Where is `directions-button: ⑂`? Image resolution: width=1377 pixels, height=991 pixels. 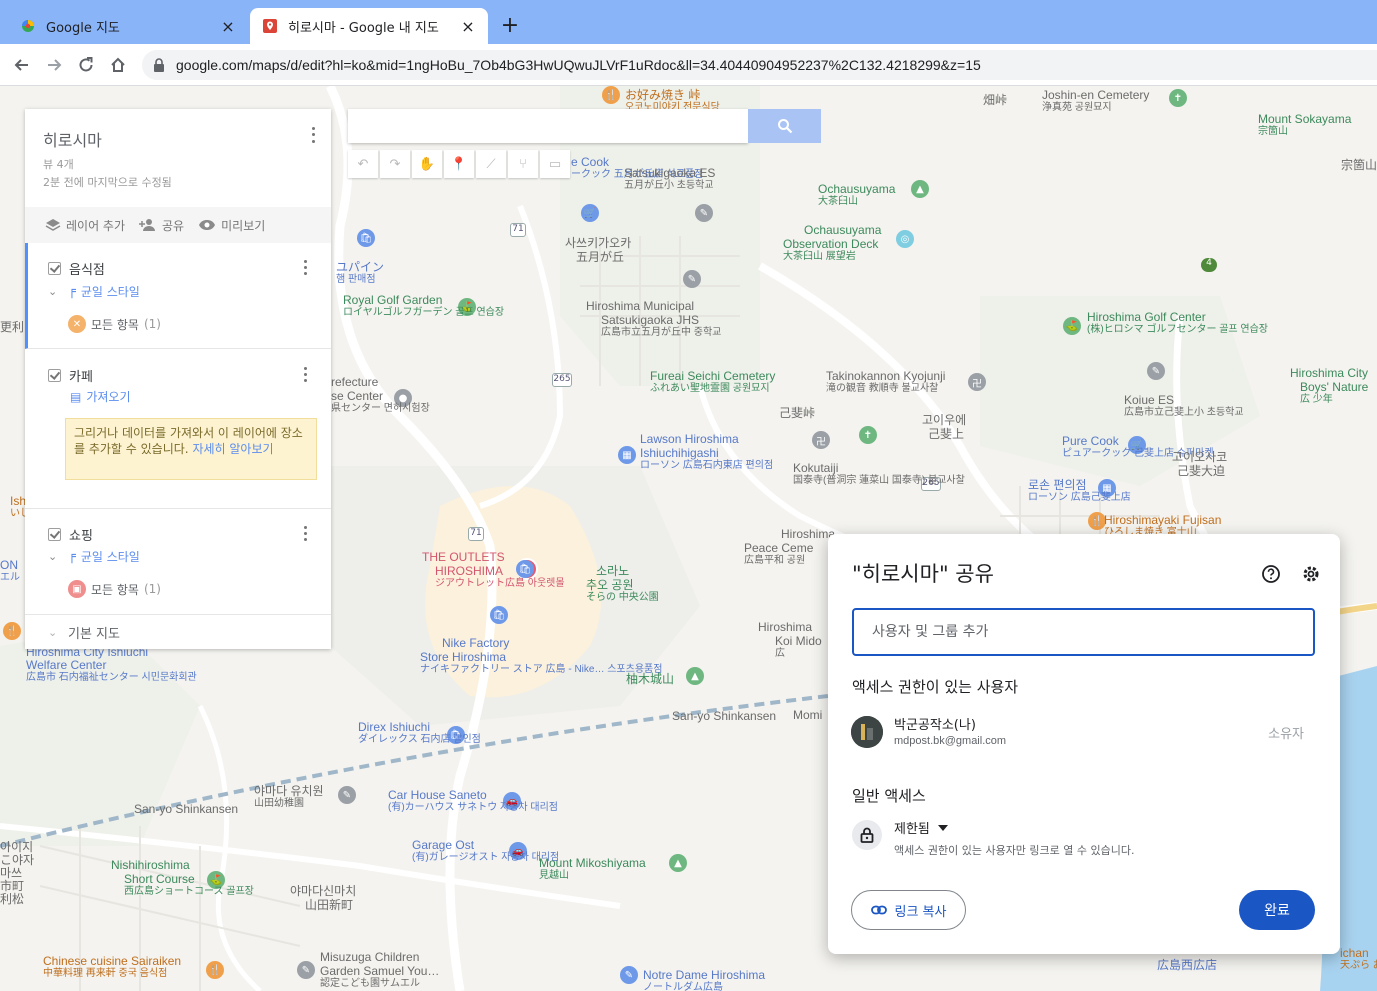 directions-button: ⑂ is located at coordinates (523, 164).